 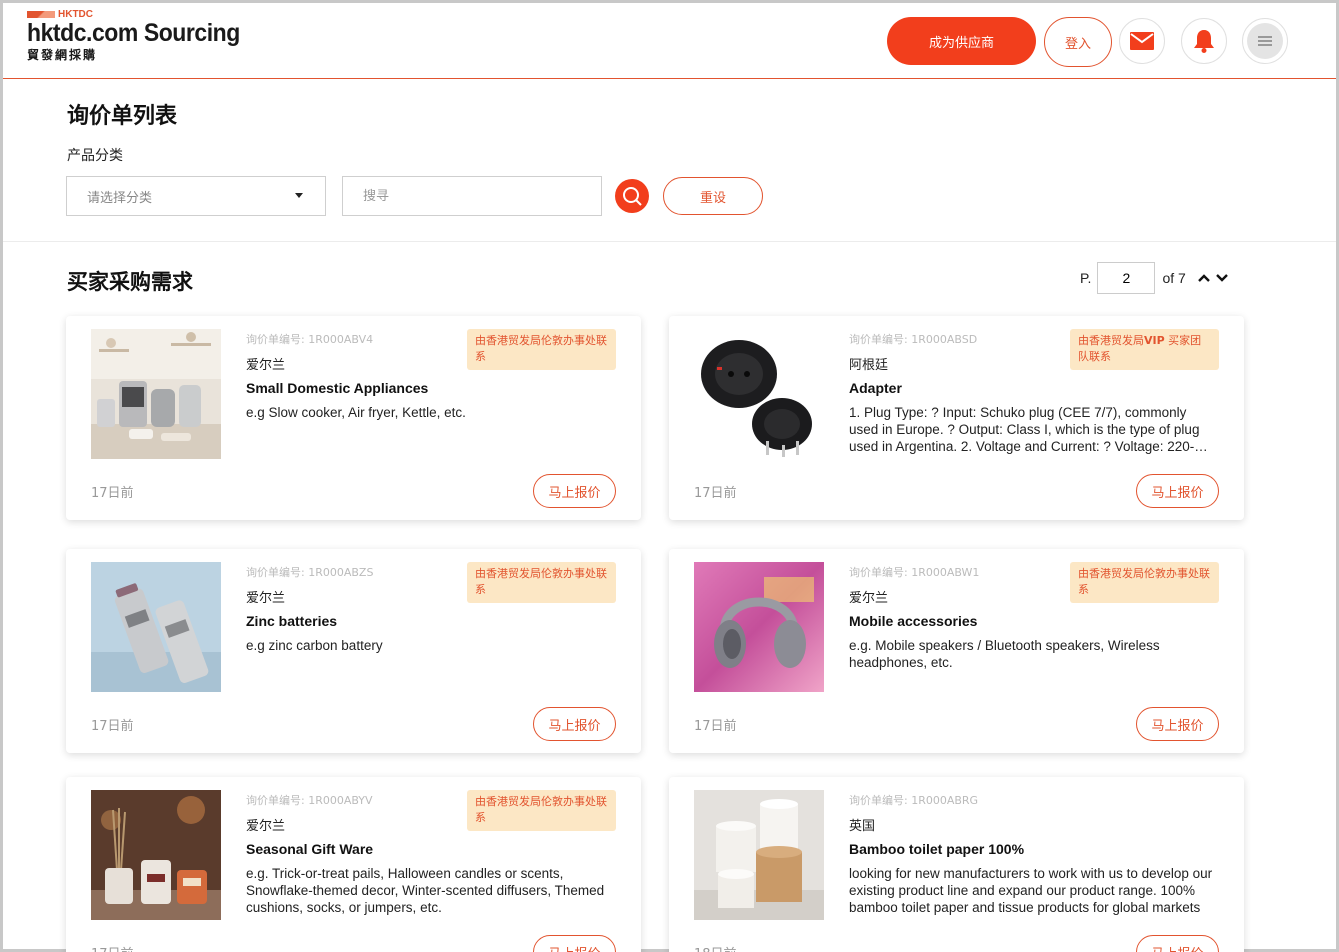 I want to click on search-input, so click(x=472, y=196).